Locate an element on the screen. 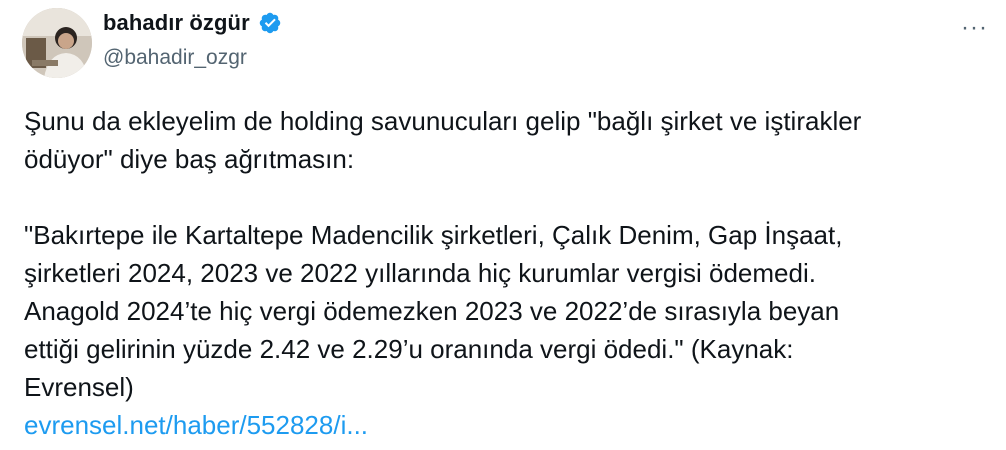 This screenshot has height=450, width=1006. author-name-row: bahadır özgür is located at coordinates (192, 23).